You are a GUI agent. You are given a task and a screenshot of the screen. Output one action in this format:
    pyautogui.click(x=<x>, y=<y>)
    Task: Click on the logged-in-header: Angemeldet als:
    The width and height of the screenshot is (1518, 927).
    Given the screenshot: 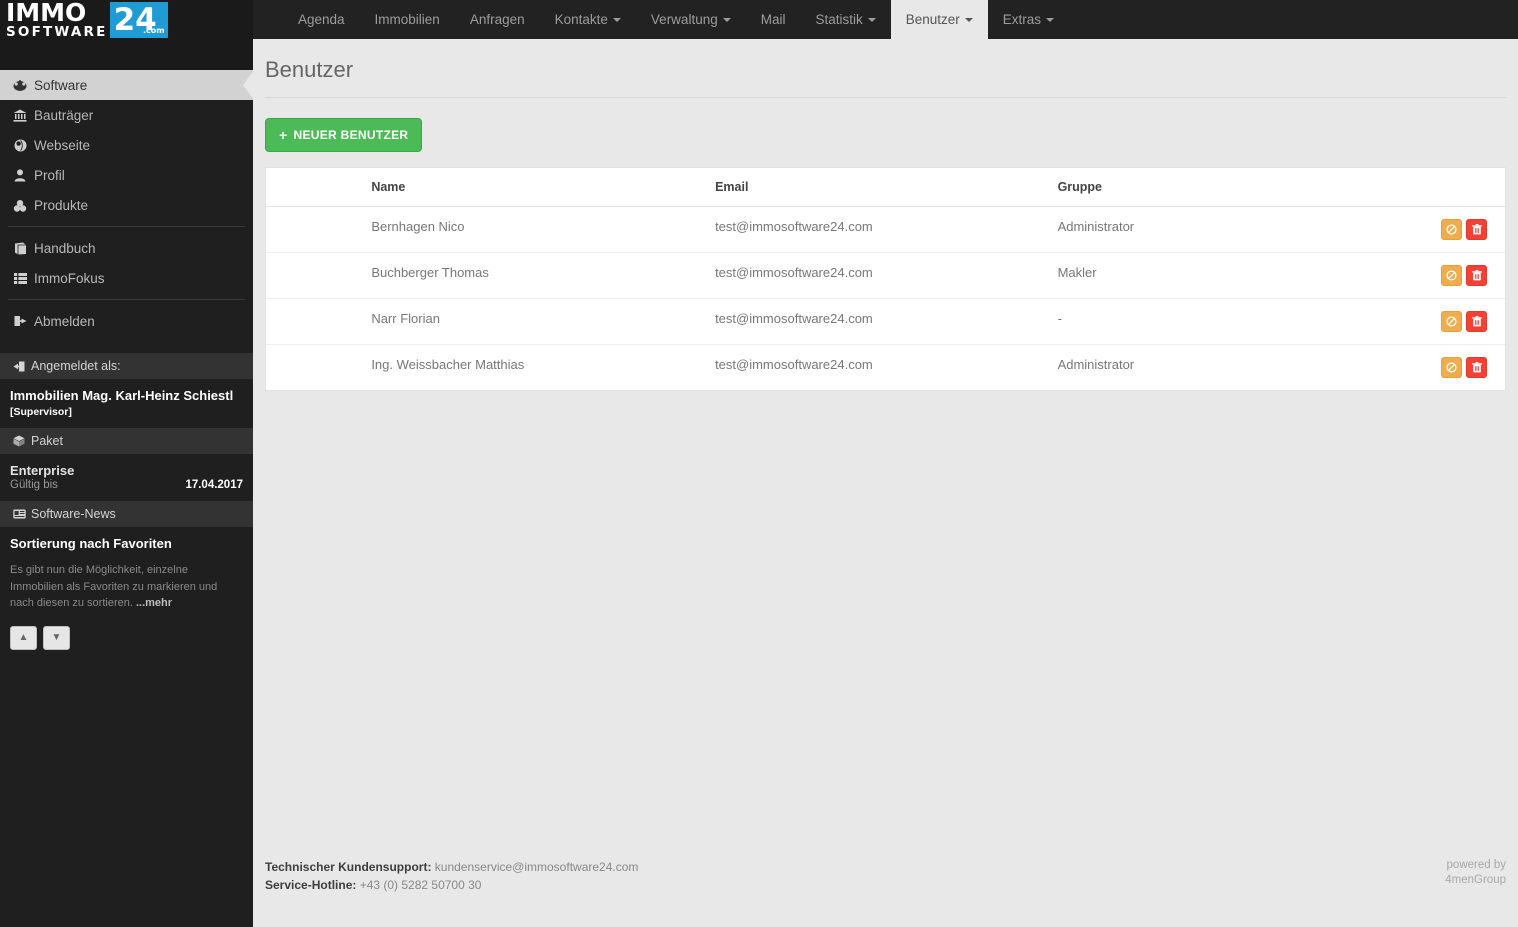 What is the action you would take?
    pyautogui.click(x=126, y=366)
    